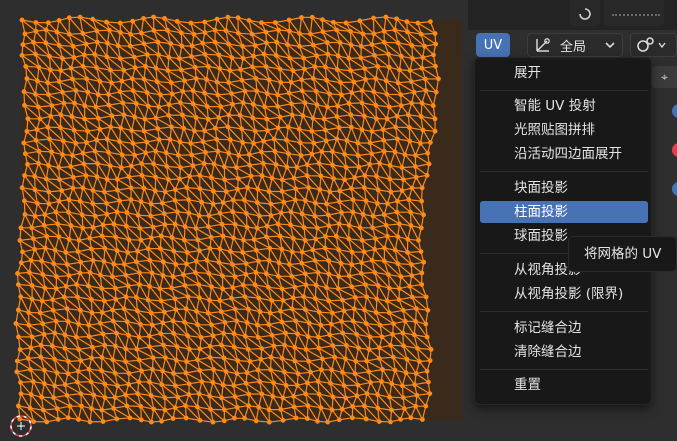 Image resolution: width=677 pixels, height=441 pixels. Describe the element at coordinates (564, 328) in the screenshot. I see `menu-item-mark-seam: 标记缝合边` at that location.